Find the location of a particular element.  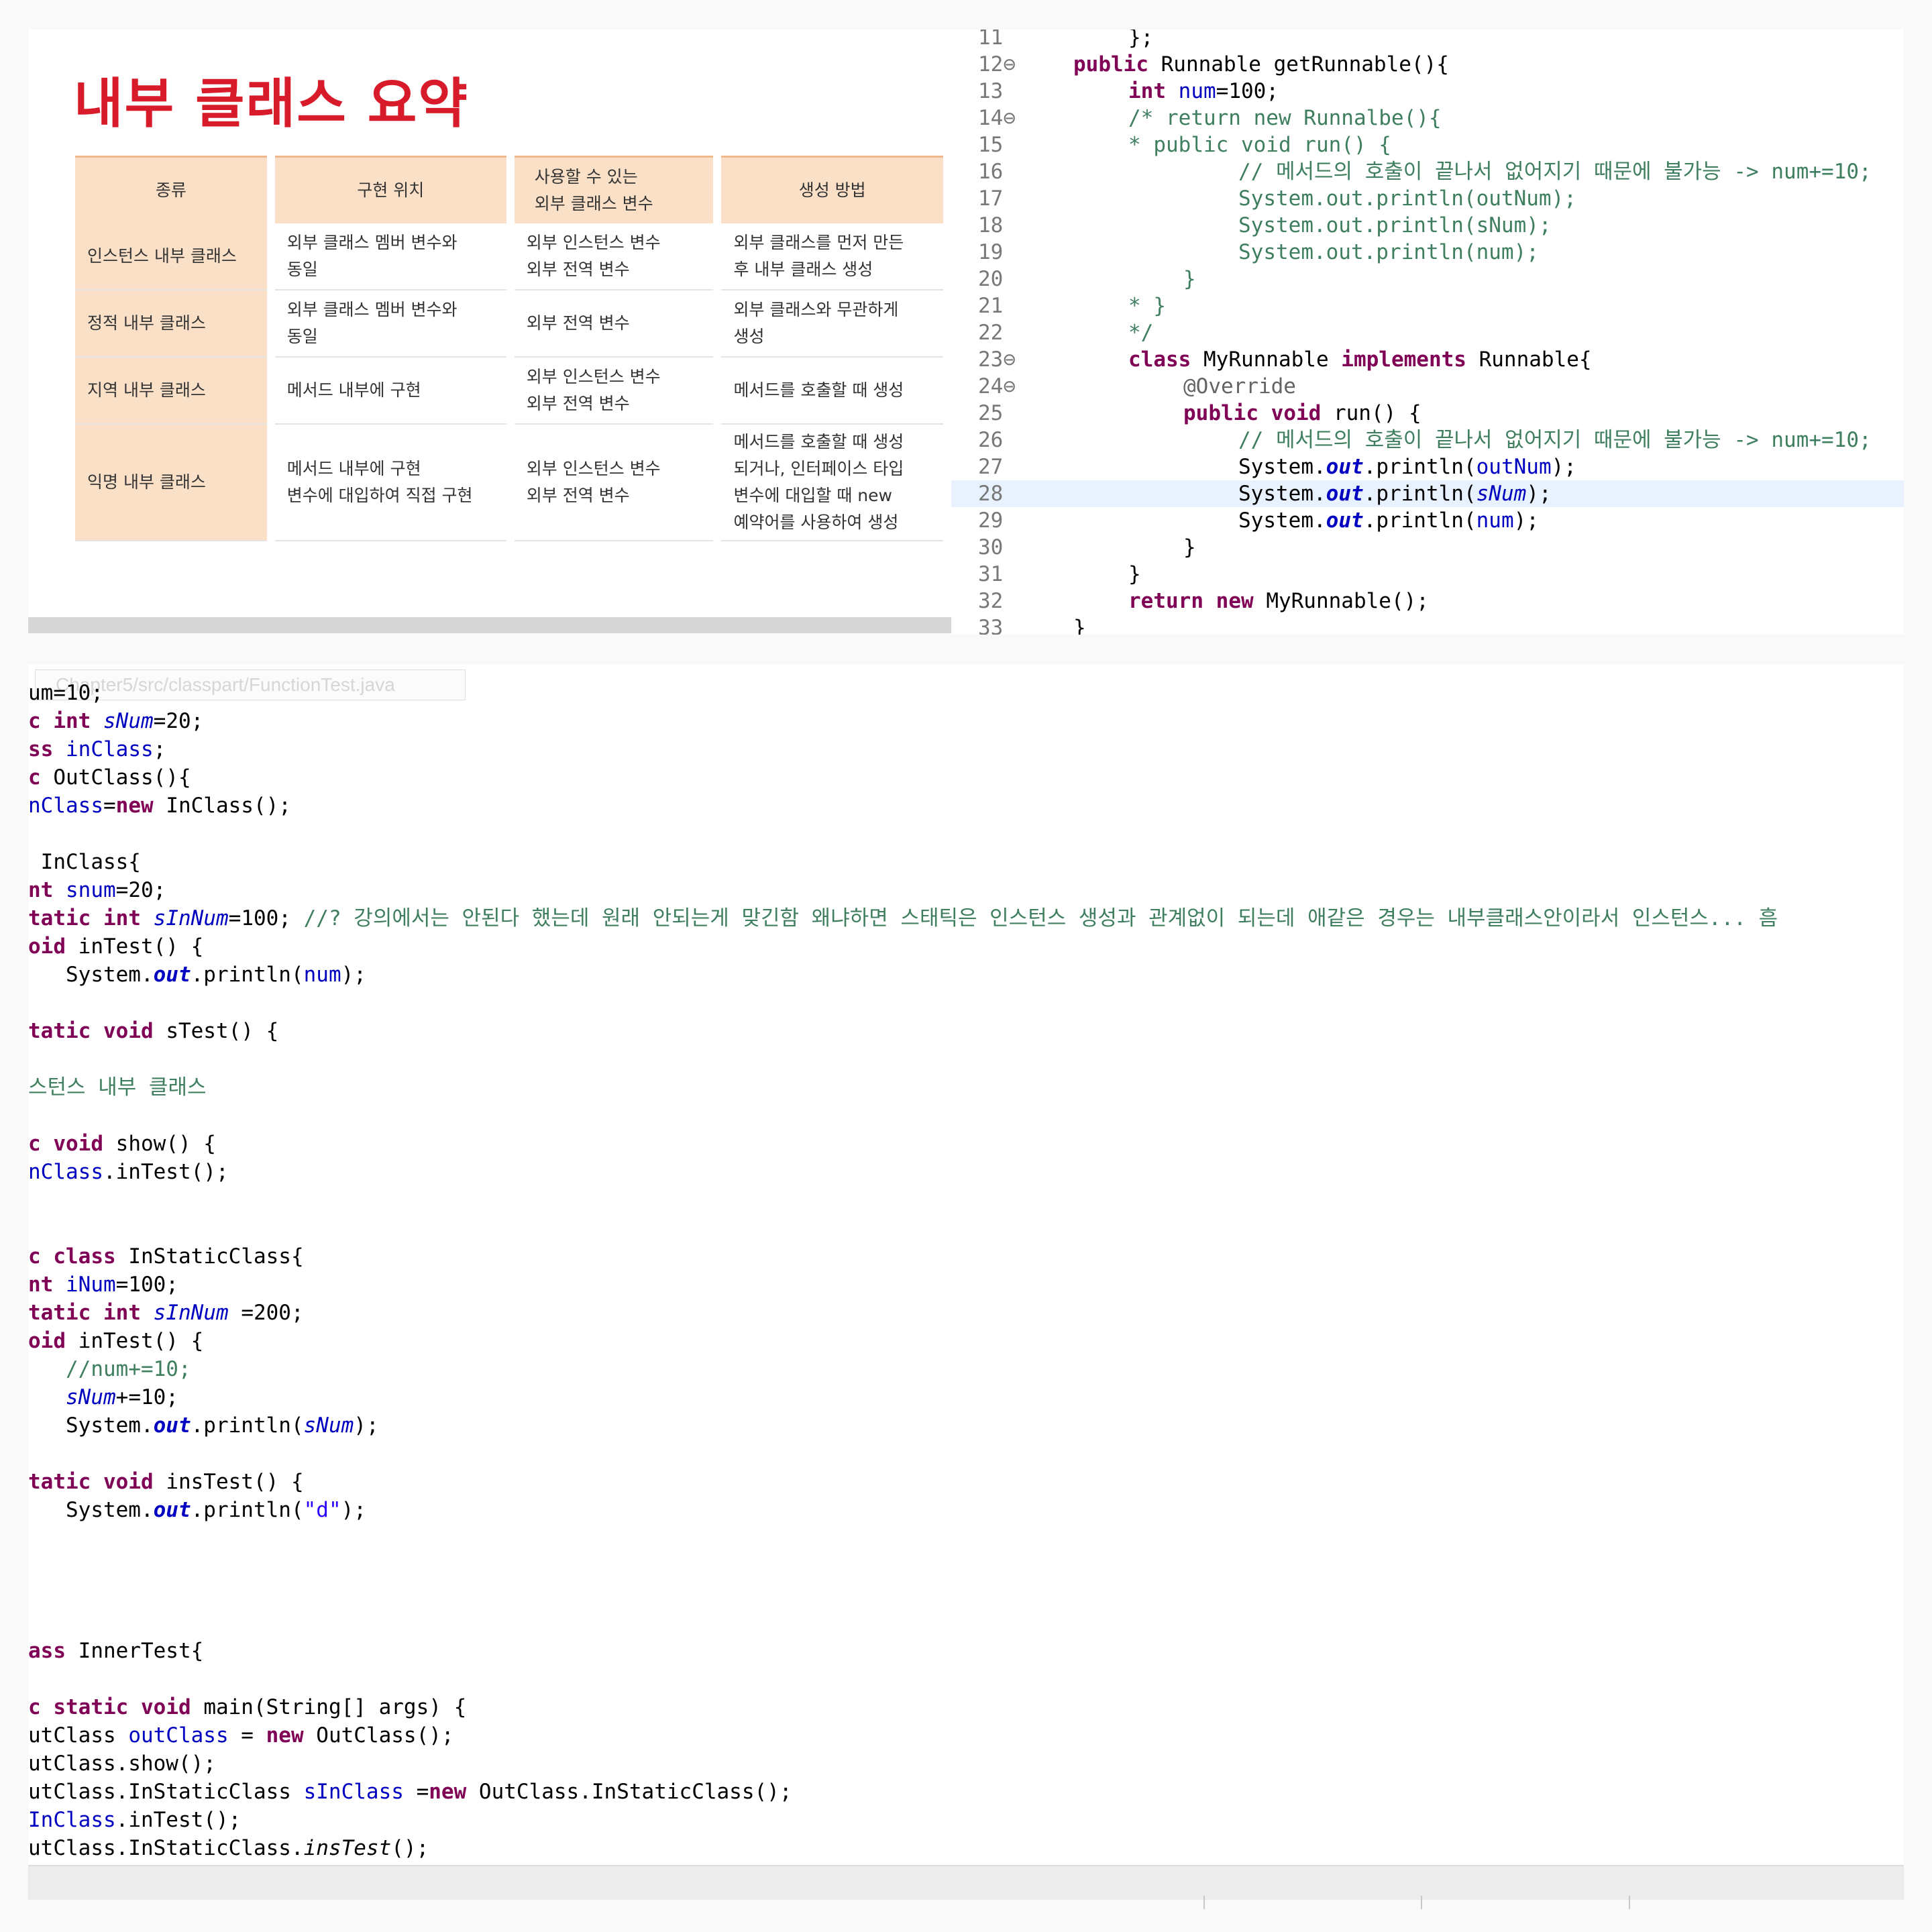

code-line: c class InStaticClass{ is located at coordinates (166, 1256).